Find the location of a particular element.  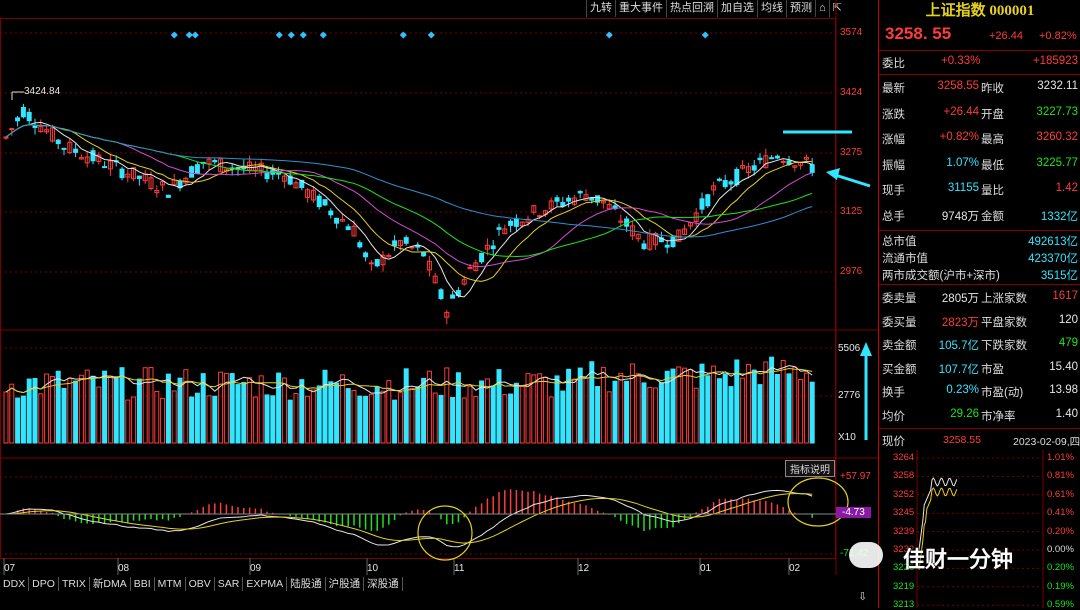

quote-row: 总手 9748万 金额 1332亿 is located at coordinates (980, 216).